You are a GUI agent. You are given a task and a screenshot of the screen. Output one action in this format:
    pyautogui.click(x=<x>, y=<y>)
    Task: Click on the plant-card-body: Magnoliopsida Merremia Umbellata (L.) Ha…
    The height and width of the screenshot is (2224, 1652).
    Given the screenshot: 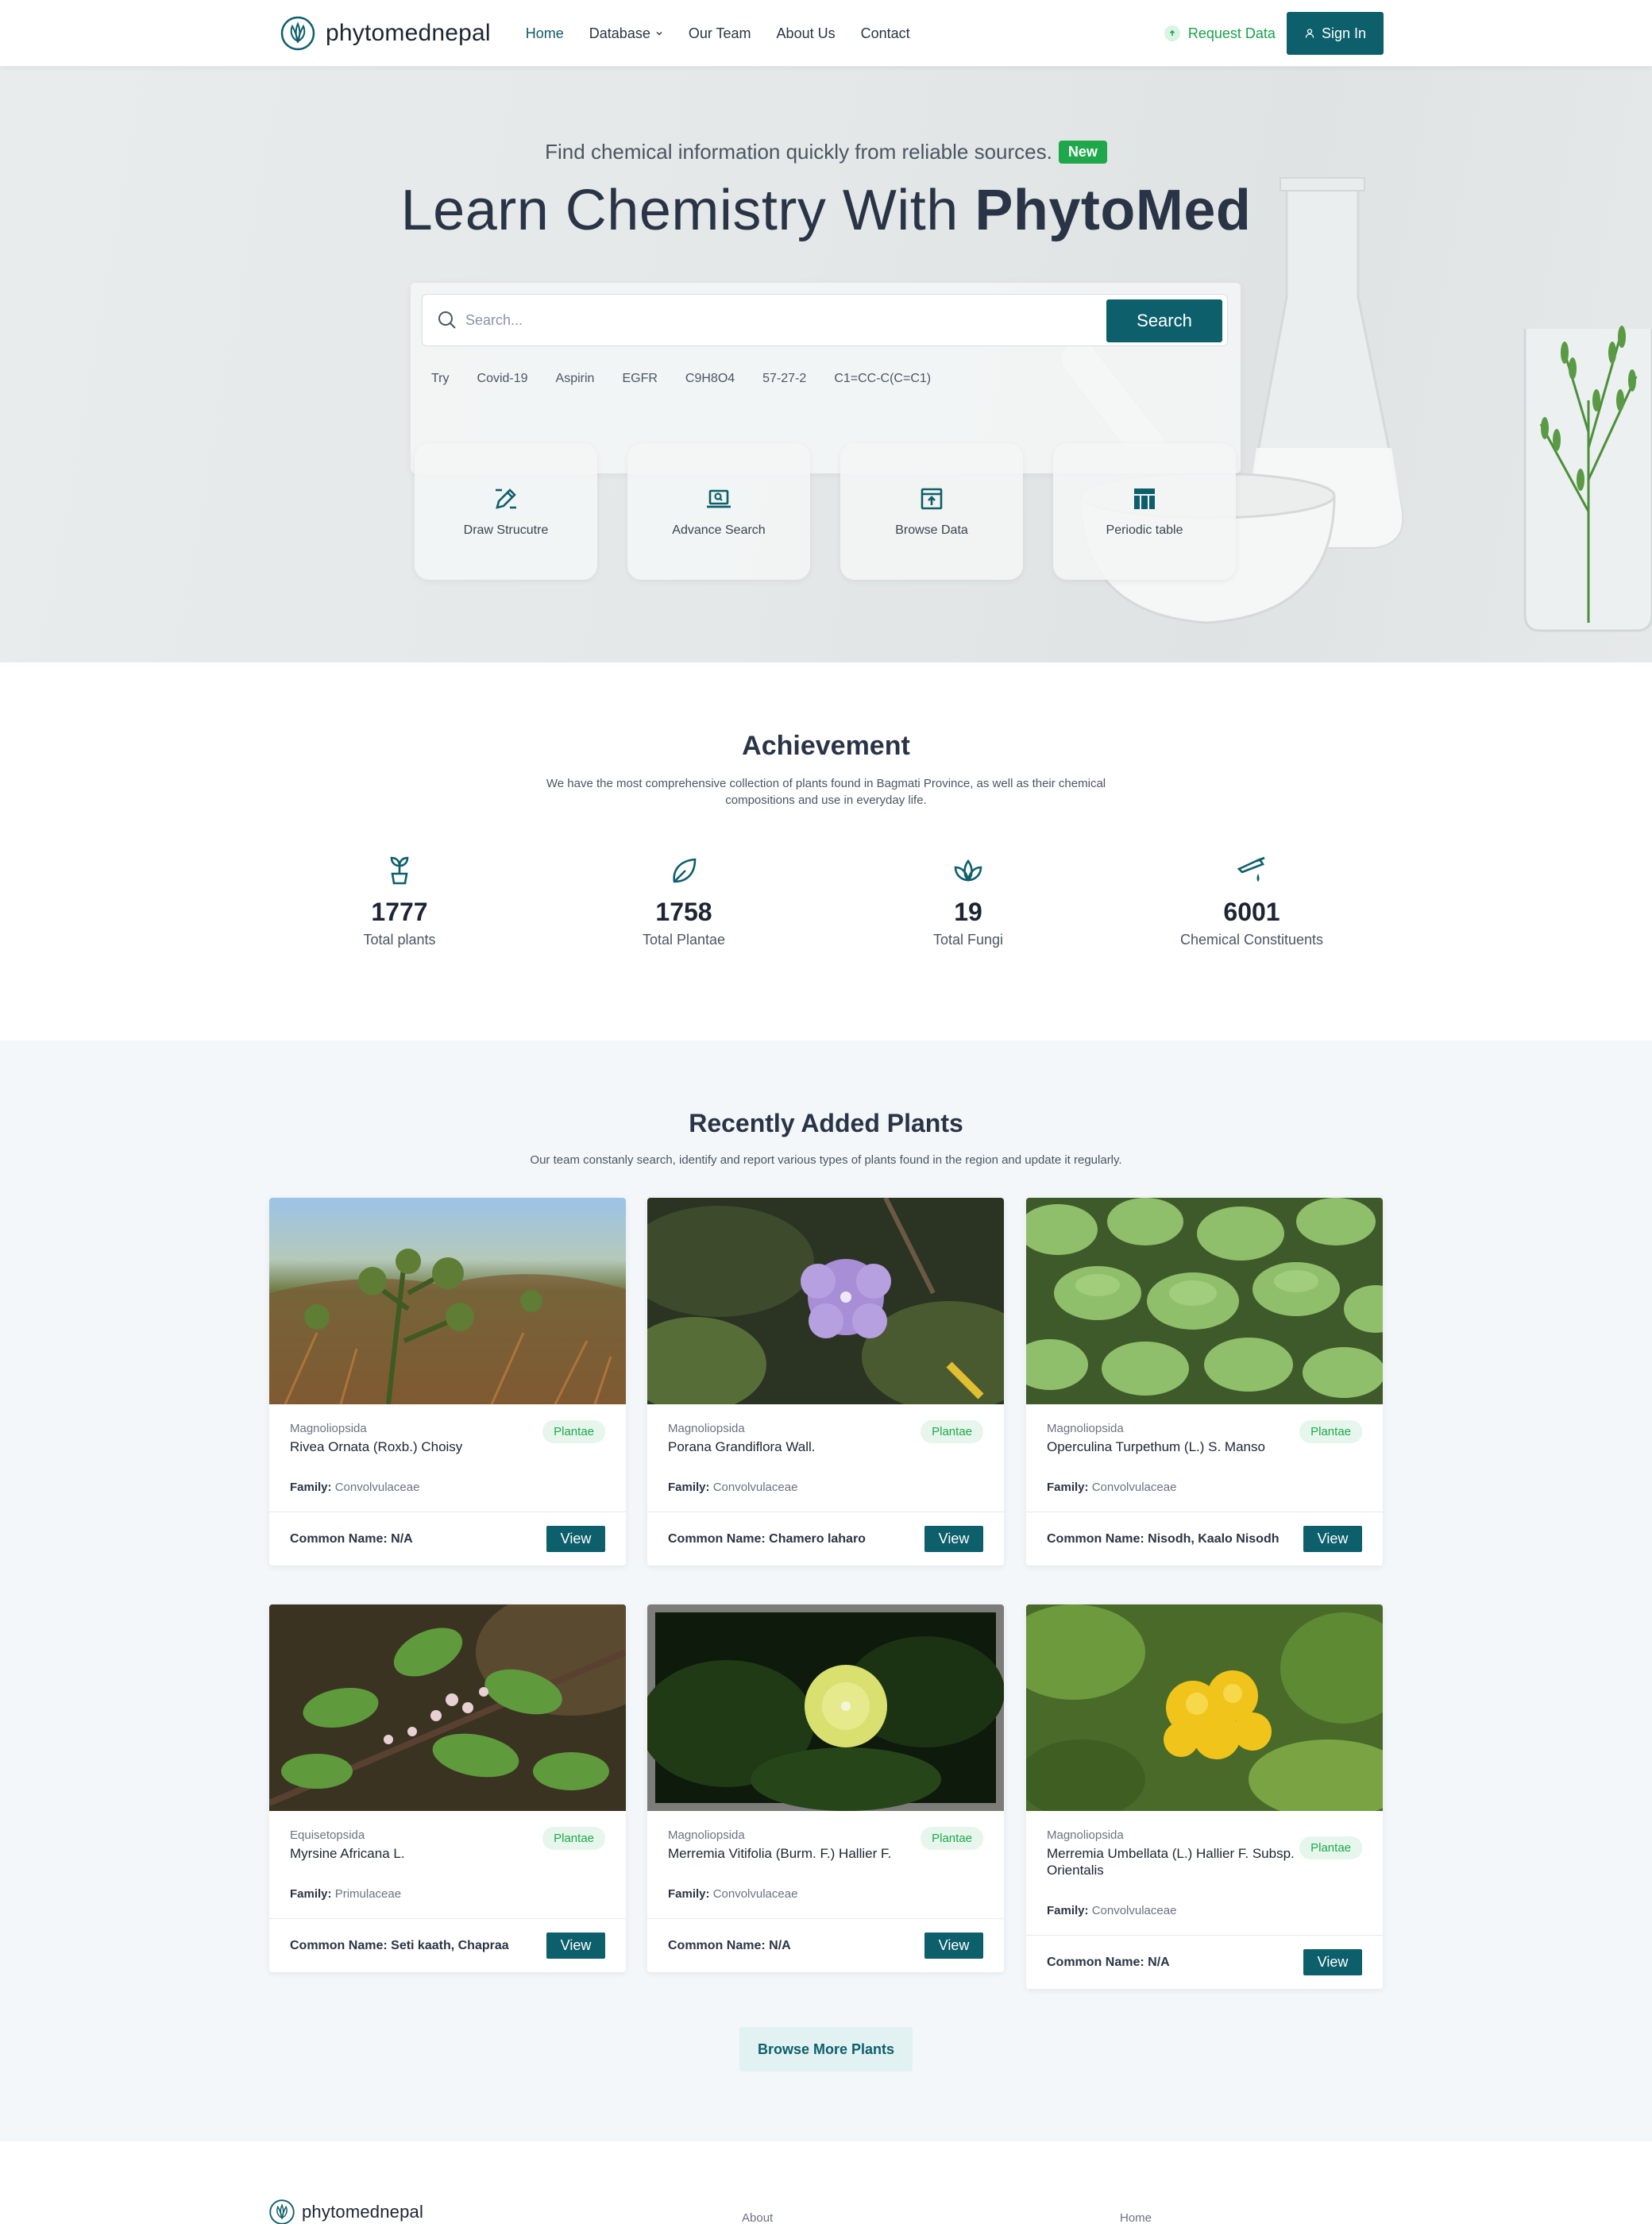 What is the action you would take?
    pyautogui.click(x=1204, y=1864)
    